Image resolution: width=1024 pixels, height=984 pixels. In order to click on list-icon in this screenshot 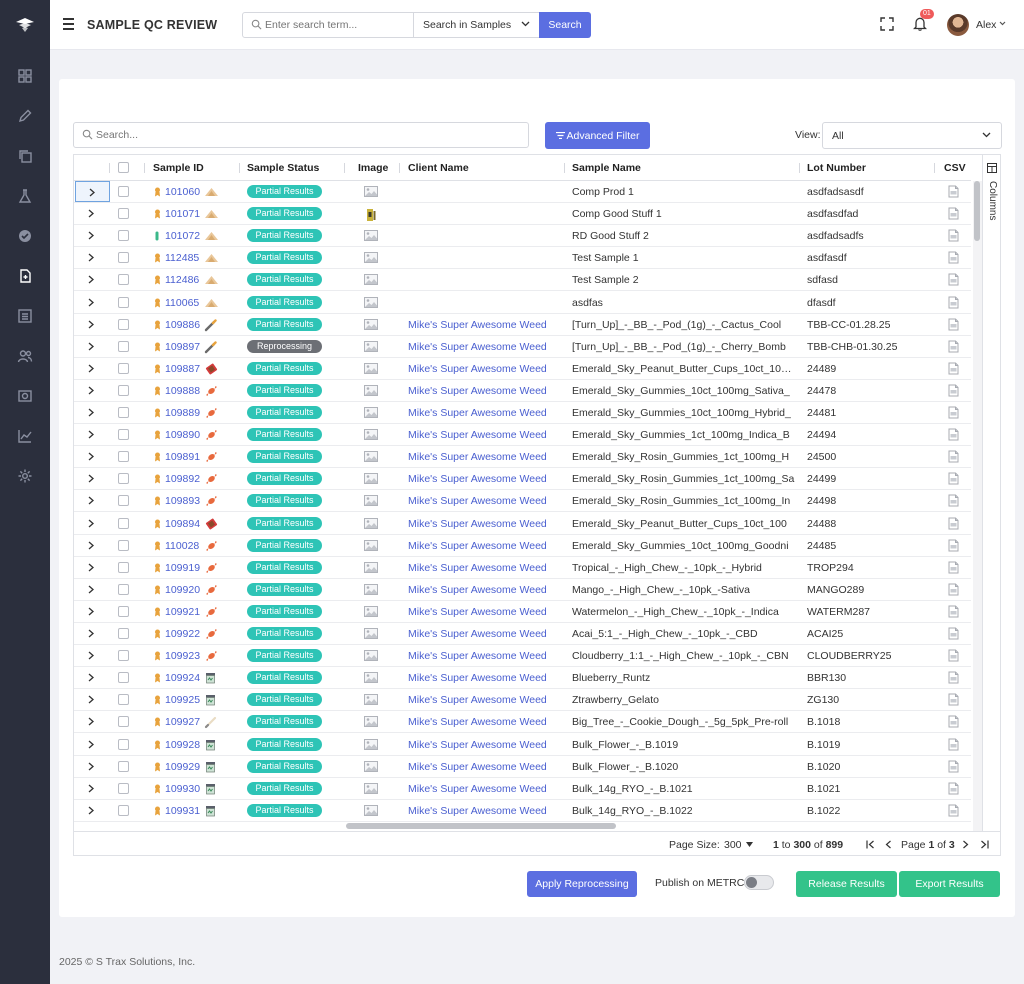, I will do `click(25, 316)`.